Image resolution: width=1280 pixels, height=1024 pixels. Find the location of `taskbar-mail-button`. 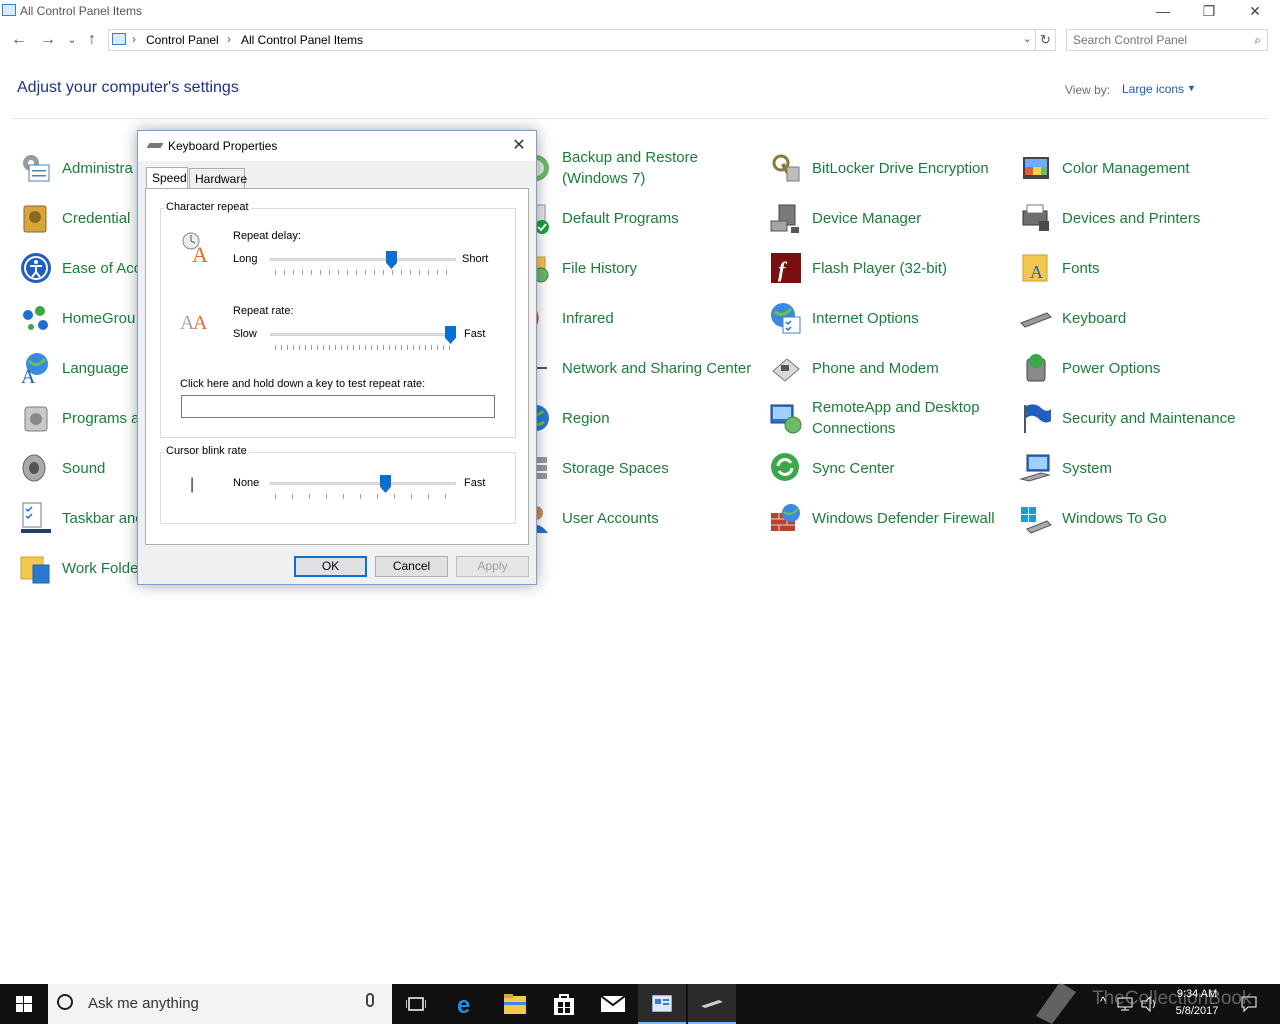

taskbar-mail-button is located at coordinates (613, 1004).